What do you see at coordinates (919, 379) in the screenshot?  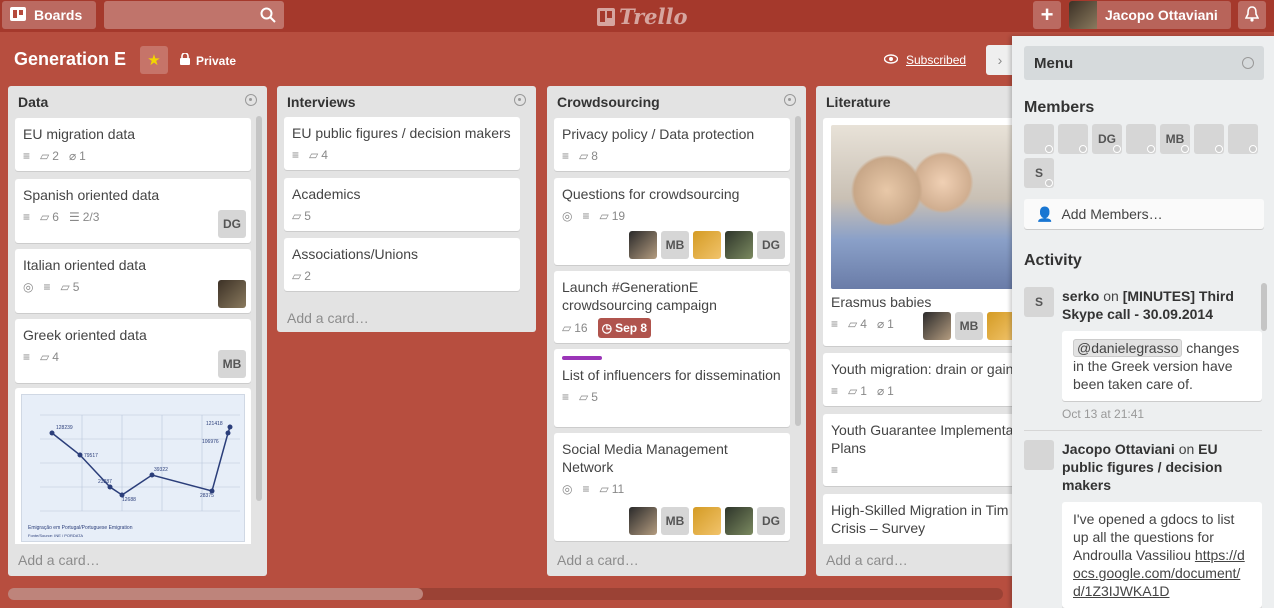 I see `card: Youth migration: drain or gain ≡ ▱ 1 ⌀ 1` at bounding box center [919, 379].